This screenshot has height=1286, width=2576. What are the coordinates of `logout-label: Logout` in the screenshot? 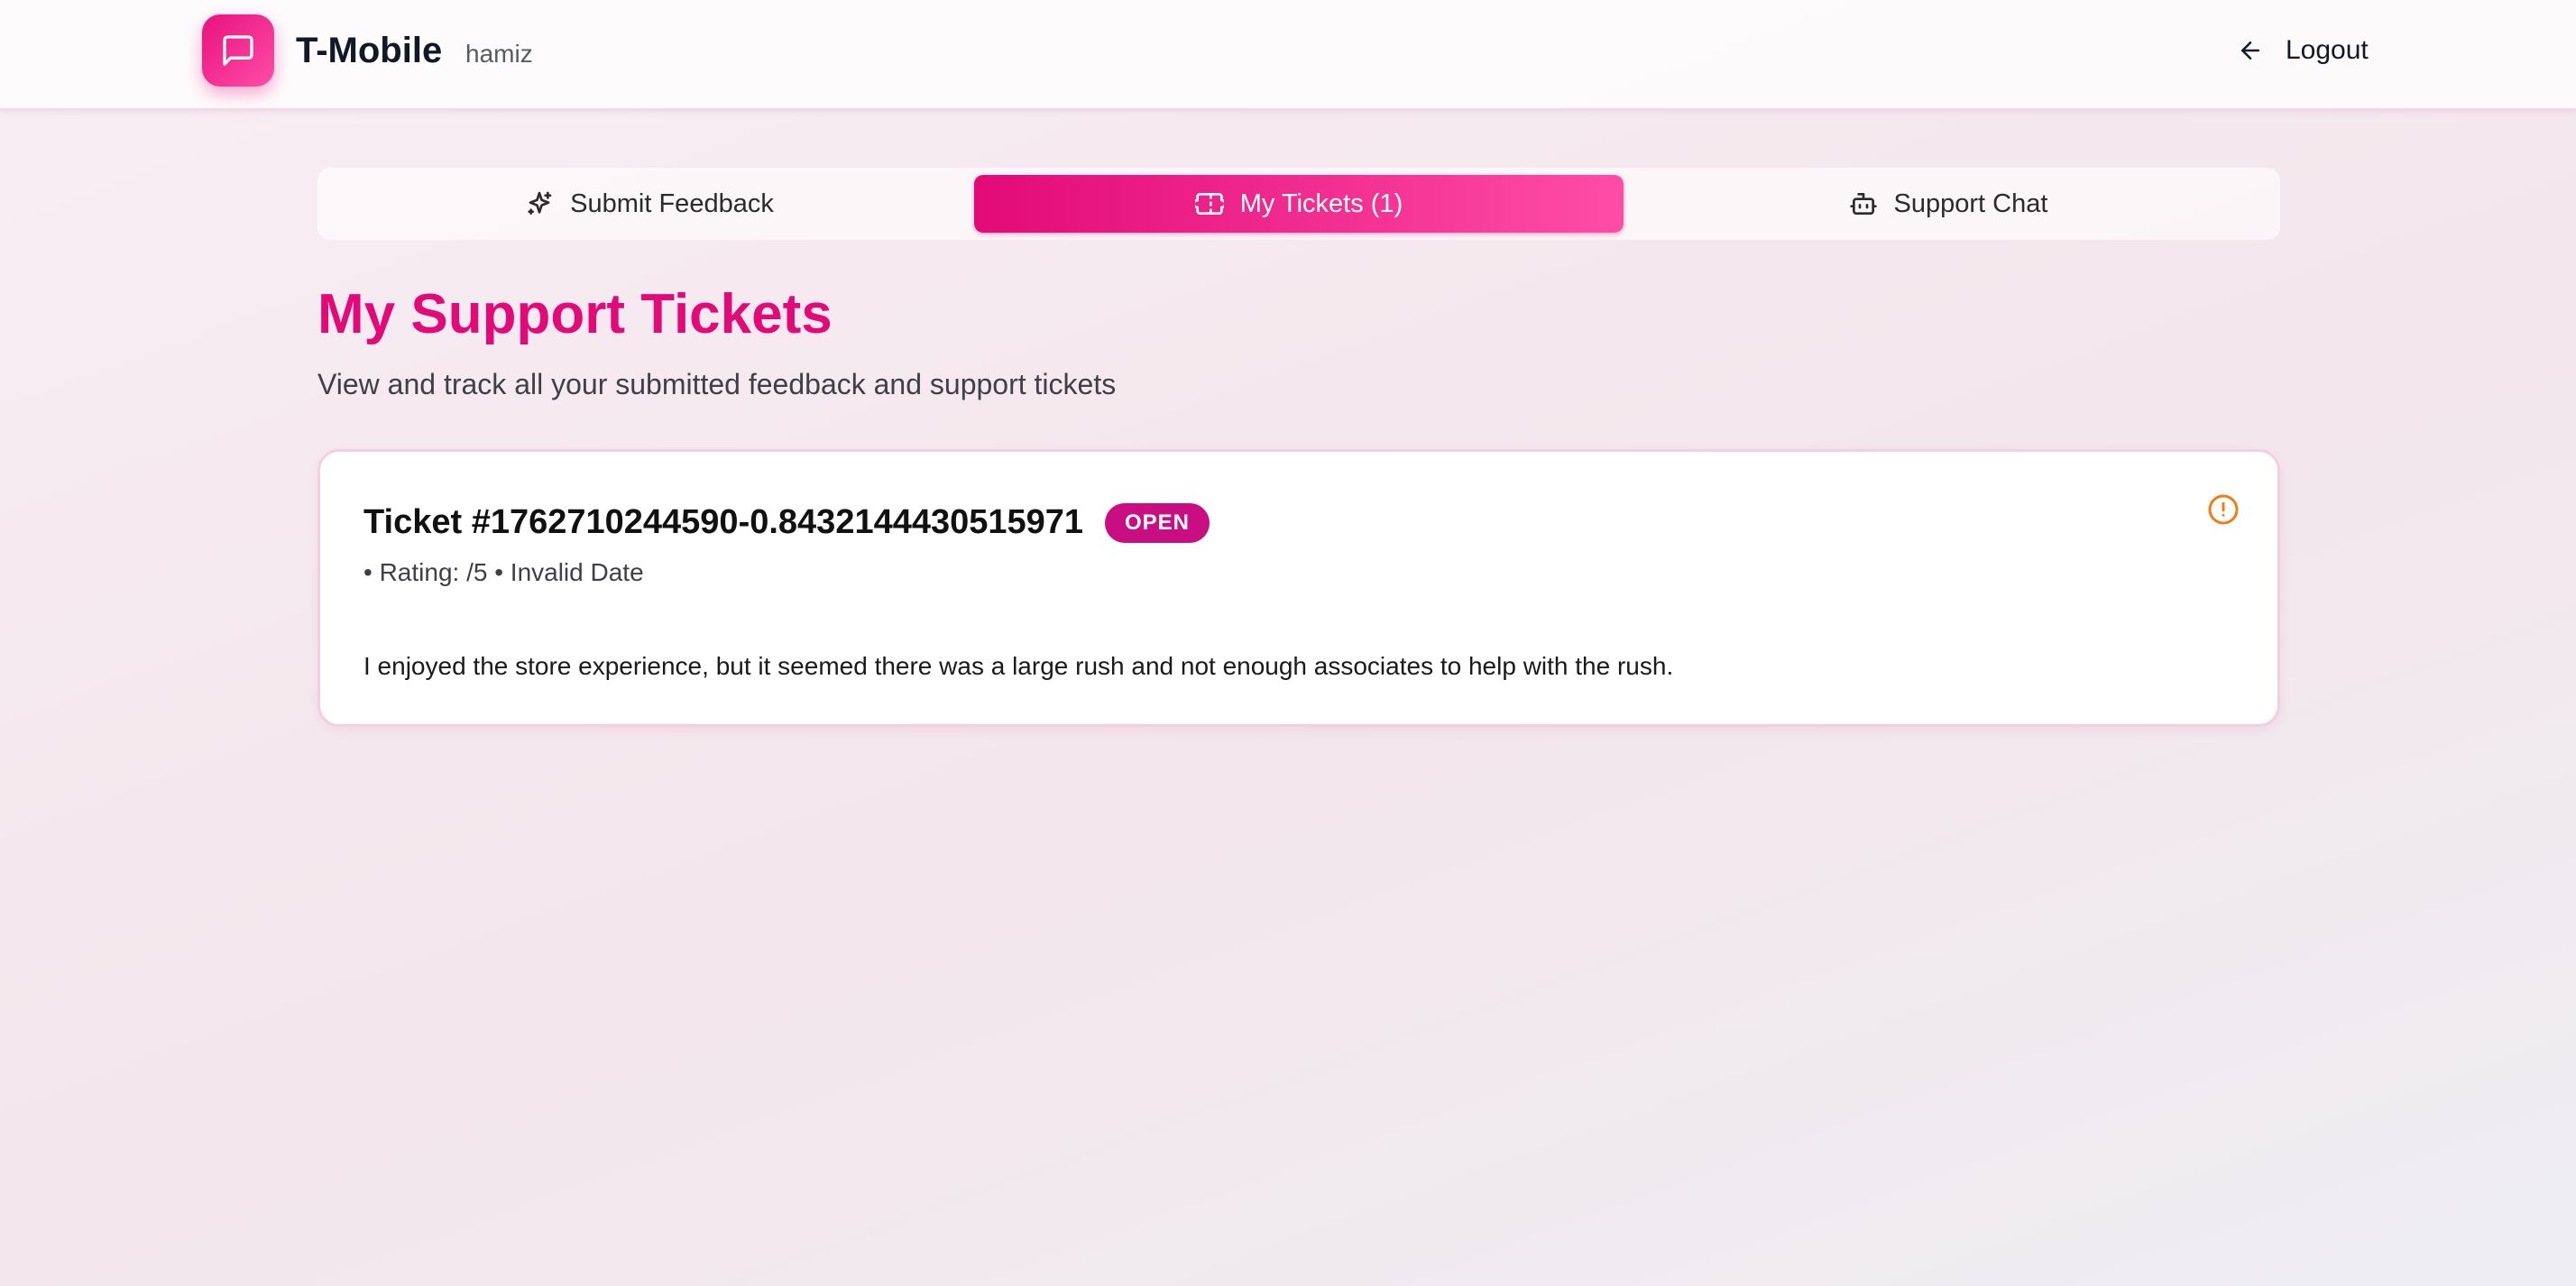 It's located at (2327, 50).